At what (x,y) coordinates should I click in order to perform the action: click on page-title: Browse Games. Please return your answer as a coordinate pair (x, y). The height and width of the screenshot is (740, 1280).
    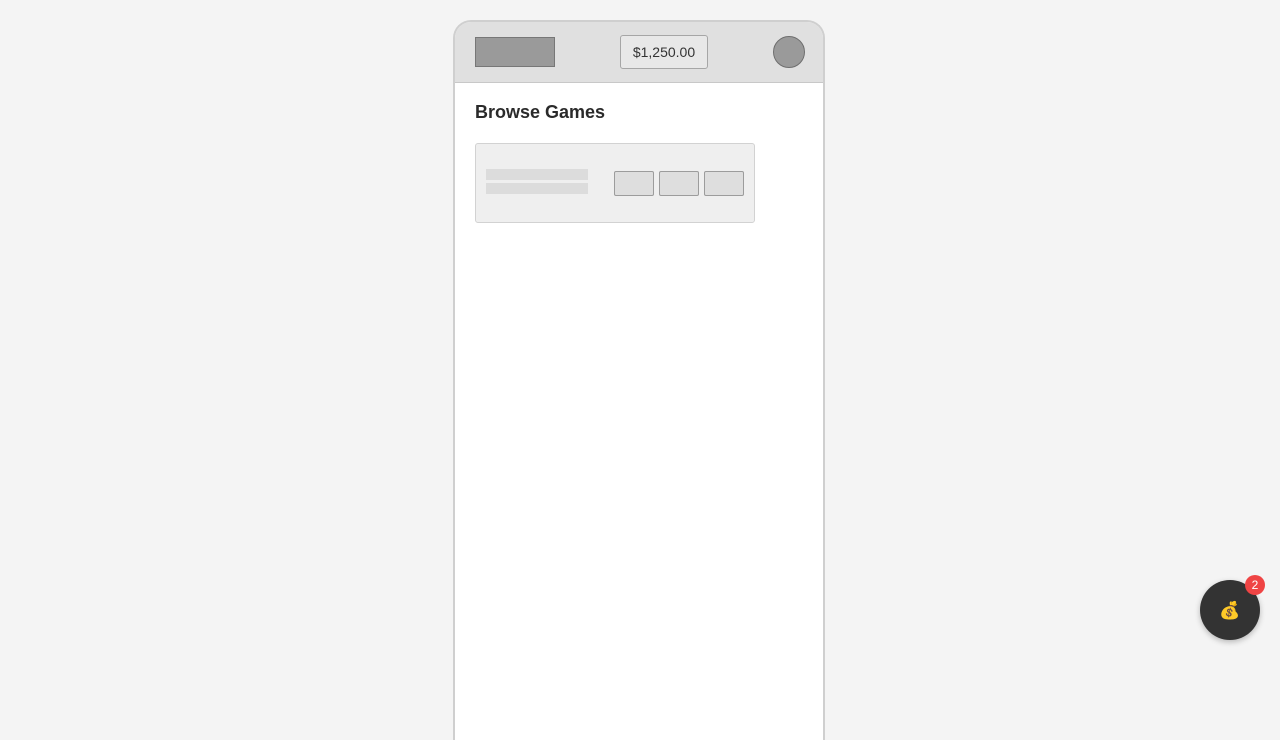
    Looking at the image, I should click on (540, 112).